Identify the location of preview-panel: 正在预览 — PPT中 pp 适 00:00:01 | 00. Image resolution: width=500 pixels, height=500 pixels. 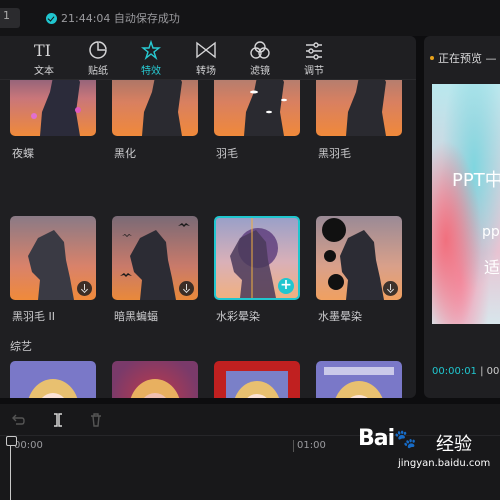
(462, 217).